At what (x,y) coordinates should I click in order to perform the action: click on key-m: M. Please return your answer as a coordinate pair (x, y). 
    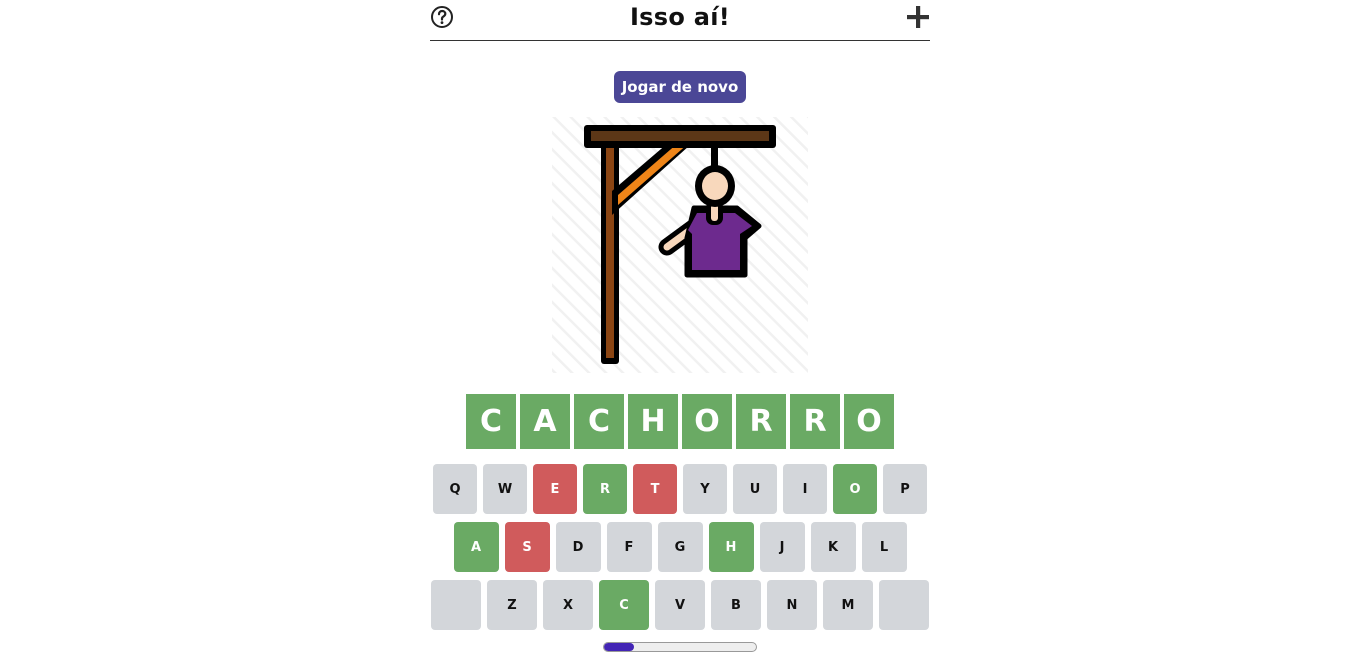
    Looking at the image, I should click on (848, 605).